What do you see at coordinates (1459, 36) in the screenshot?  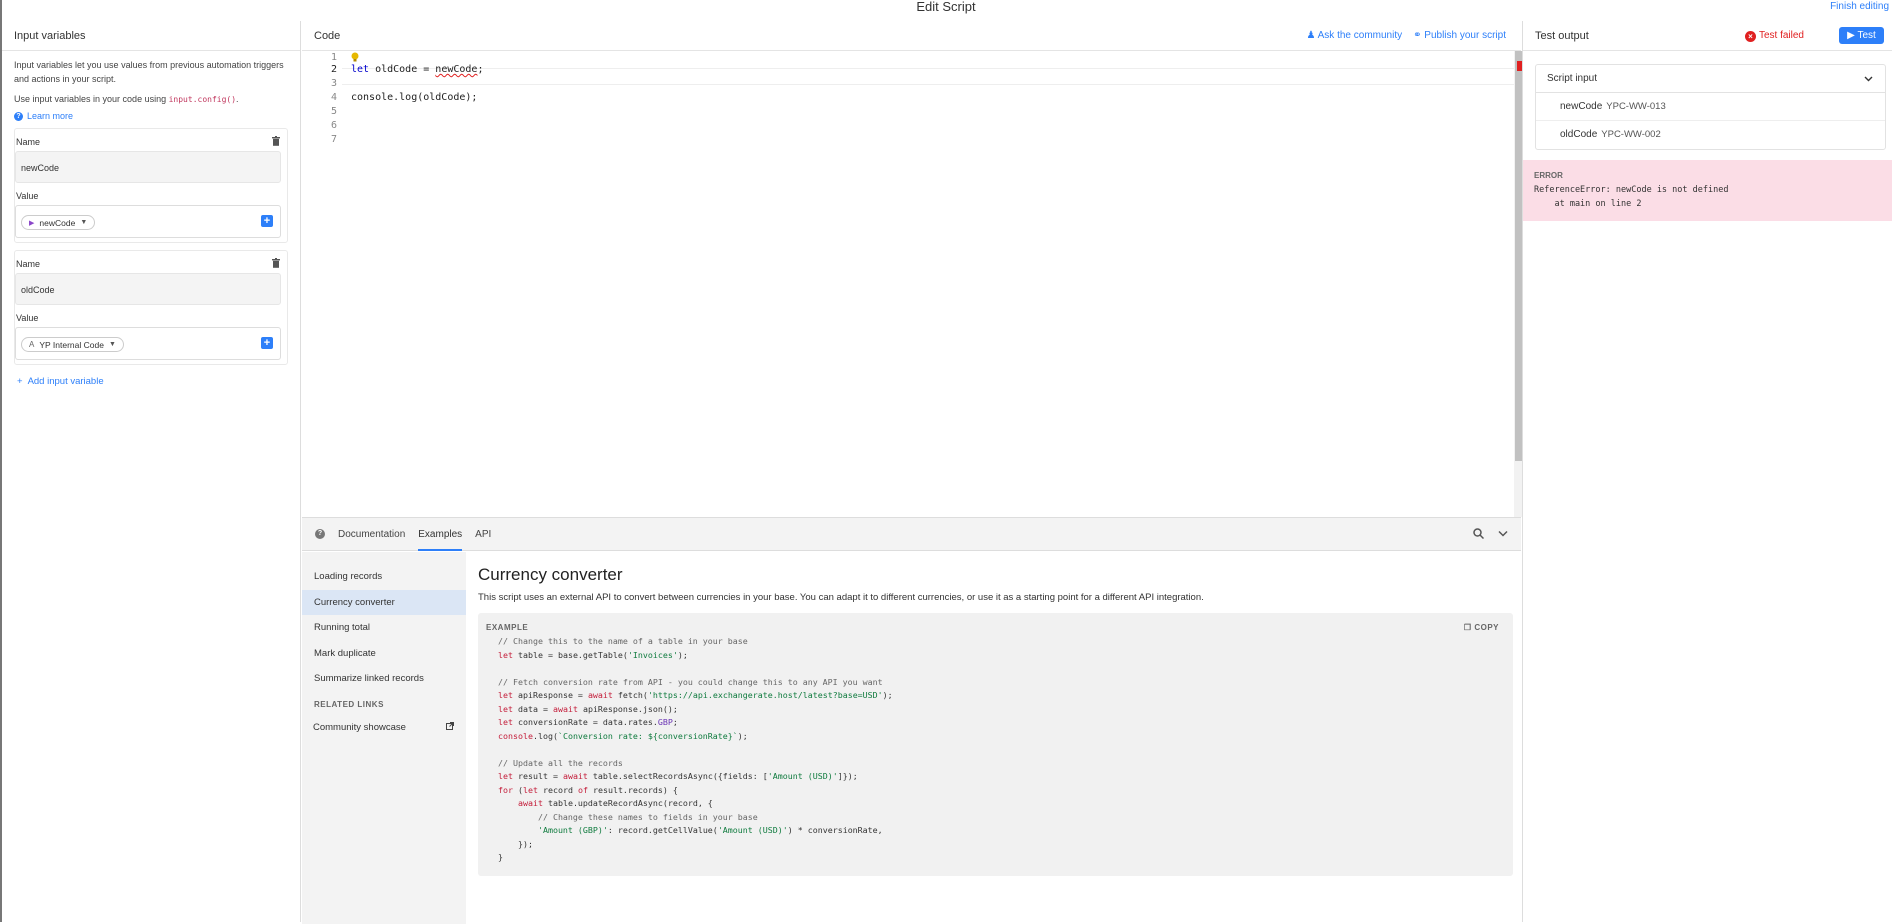 I see `publish-script-link: ⚭ Publish your script` at bounding box center [1459, 36].